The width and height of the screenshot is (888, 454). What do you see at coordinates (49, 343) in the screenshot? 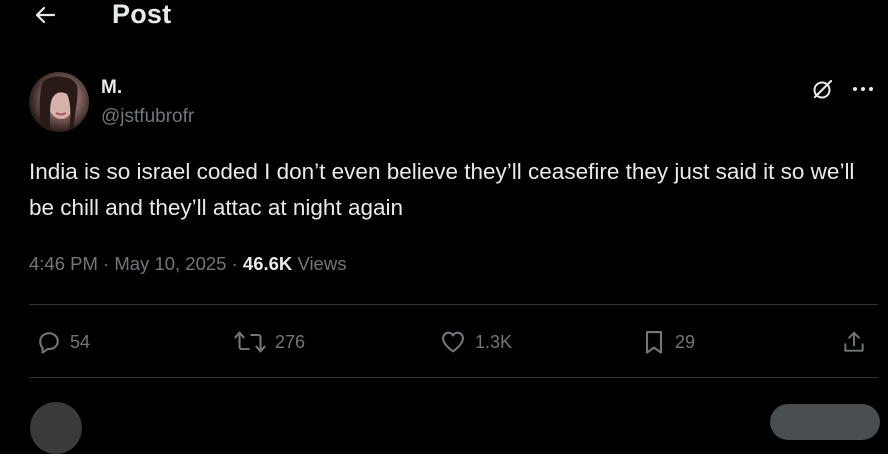
I see `reply-icon` at bounding box center [49, 343].